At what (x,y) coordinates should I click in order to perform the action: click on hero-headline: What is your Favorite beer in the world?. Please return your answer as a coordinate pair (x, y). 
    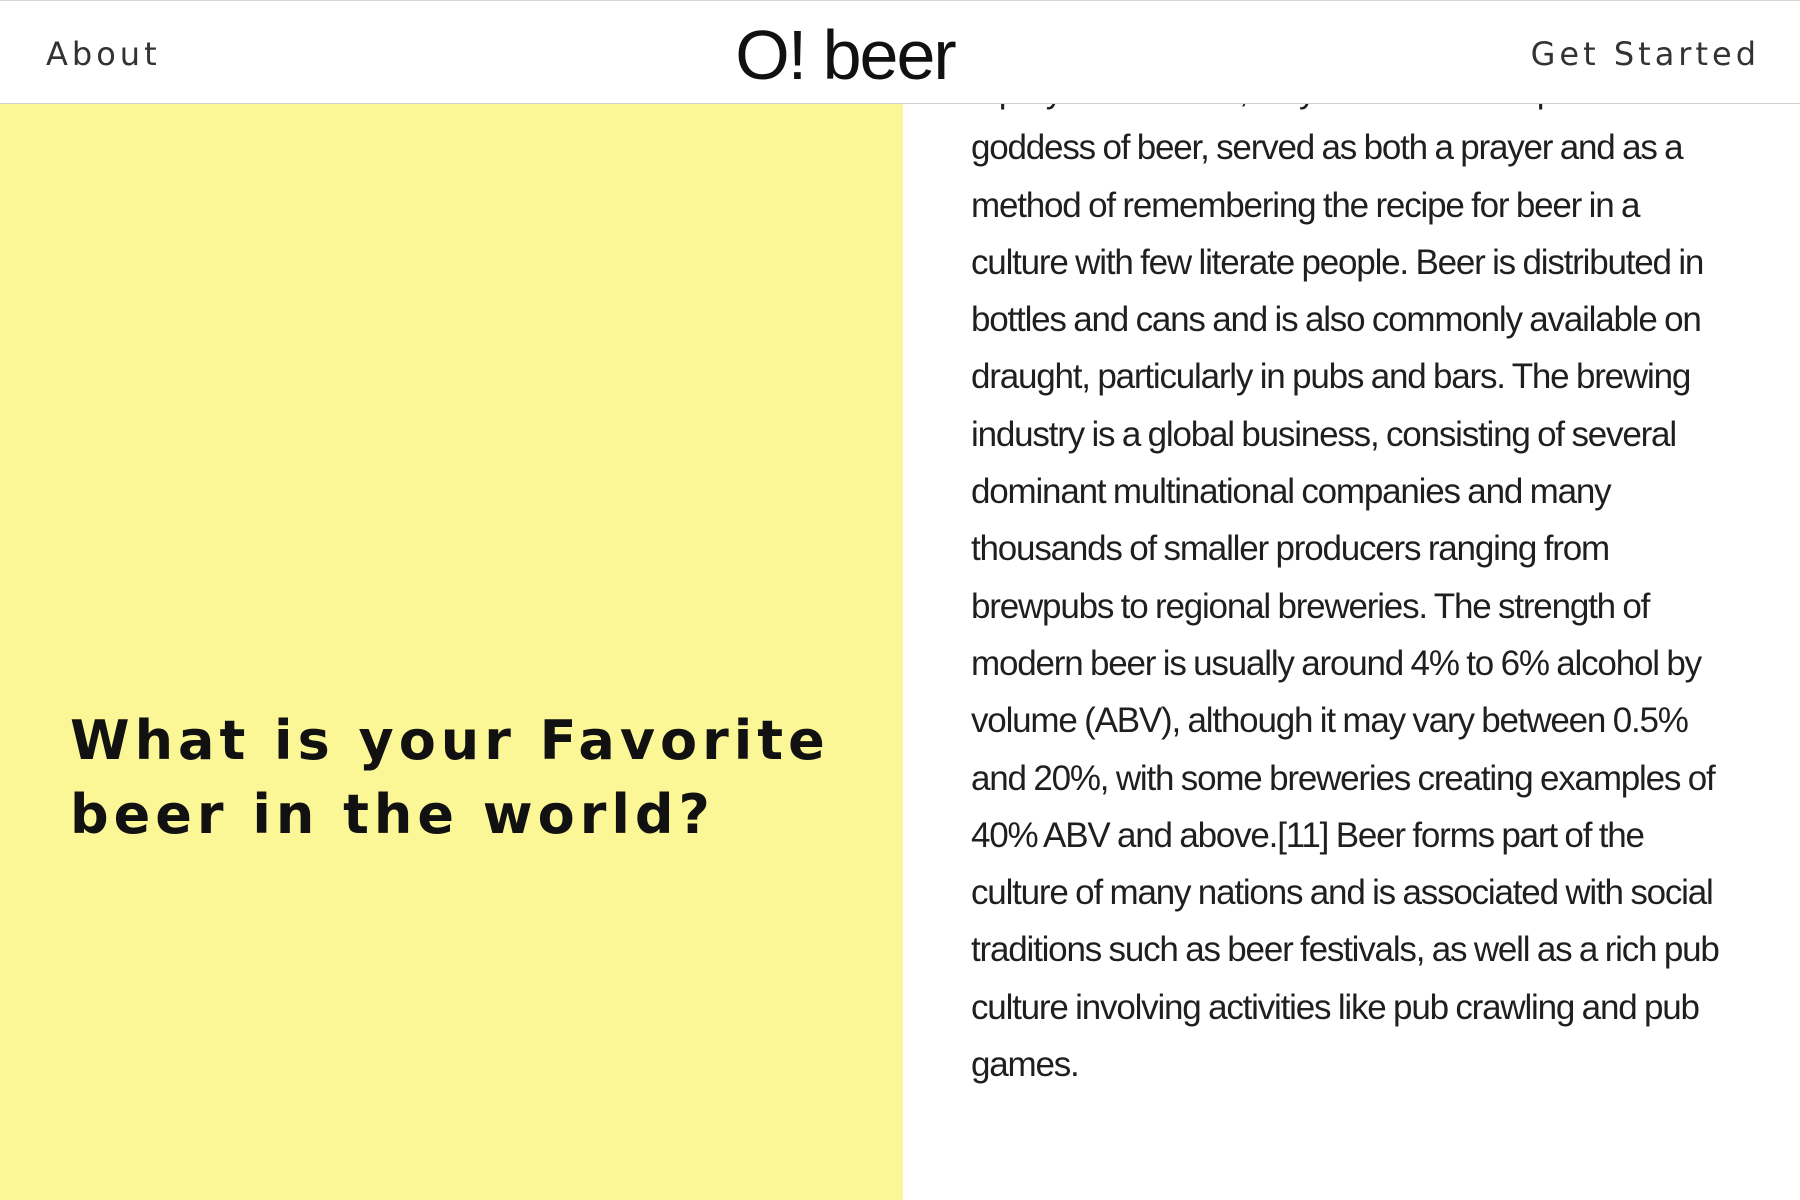
    Looking at the image, I should click on (480, 778).